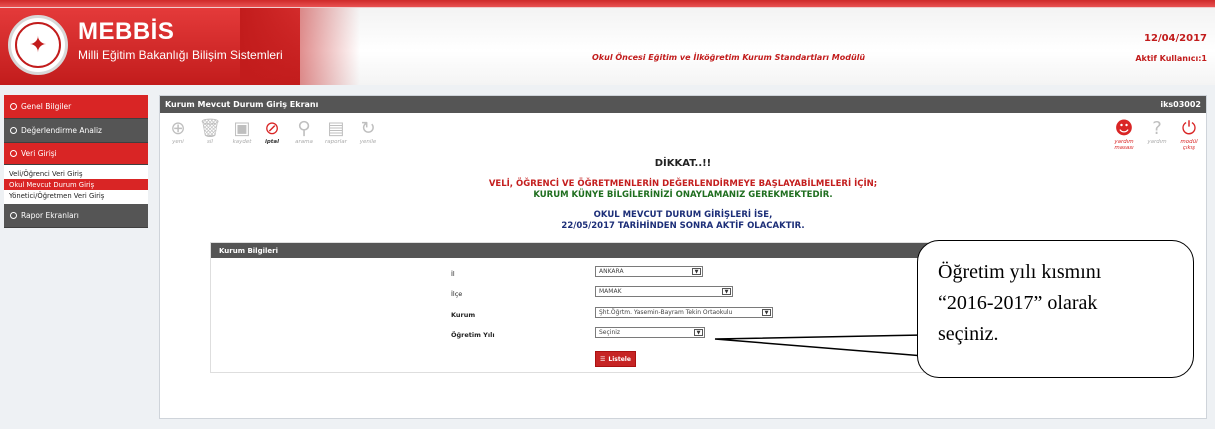  I want to click on callout-line-1: Öğretim yılı kısmını, so click(1020, 272).